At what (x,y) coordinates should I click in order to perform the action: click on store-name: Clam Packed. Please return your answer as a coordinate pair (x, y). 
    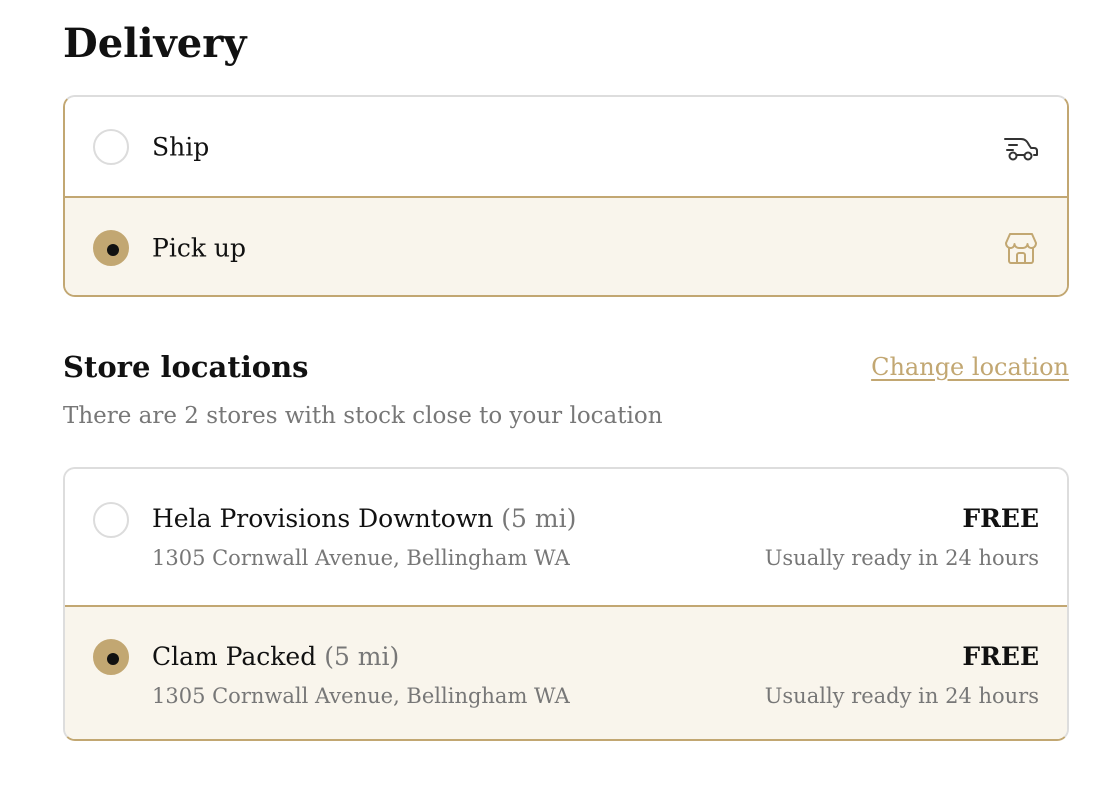
    Looking at the image, I should click on (234, 656).